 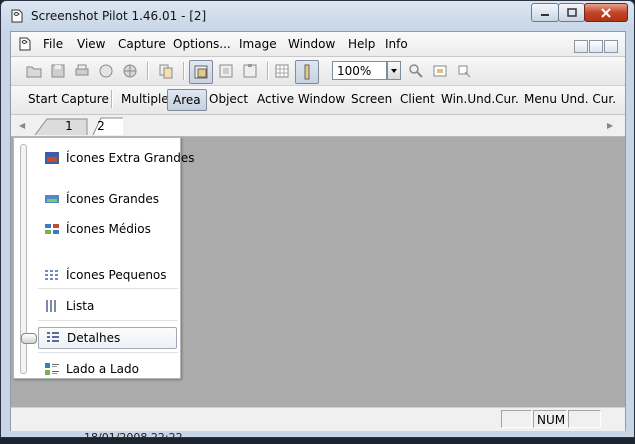 What do you see at coordinates (317, 16) in the screenshot?
I see `title-bar: Screenshot Pilot 1.46.01 - [2]` at bounding box center [317, 16].